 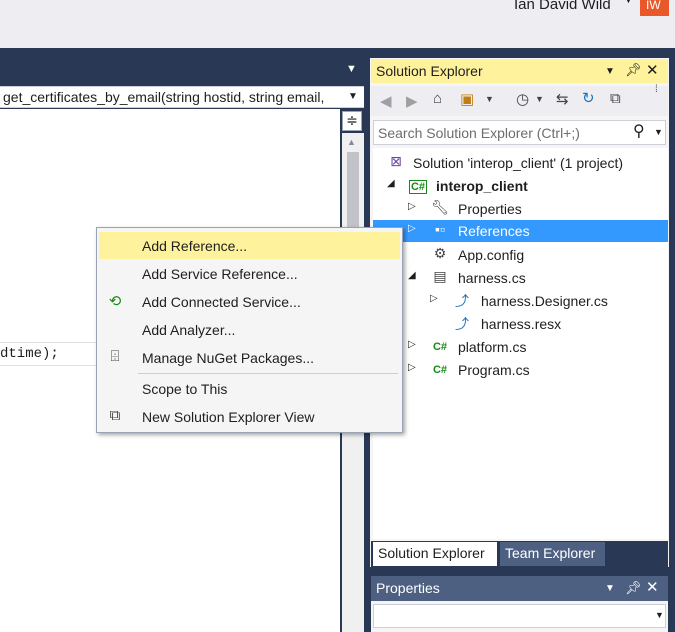 I want to click on tree-item-harness: ◢ ▤ harness.cs, so click(x=520, y=278).